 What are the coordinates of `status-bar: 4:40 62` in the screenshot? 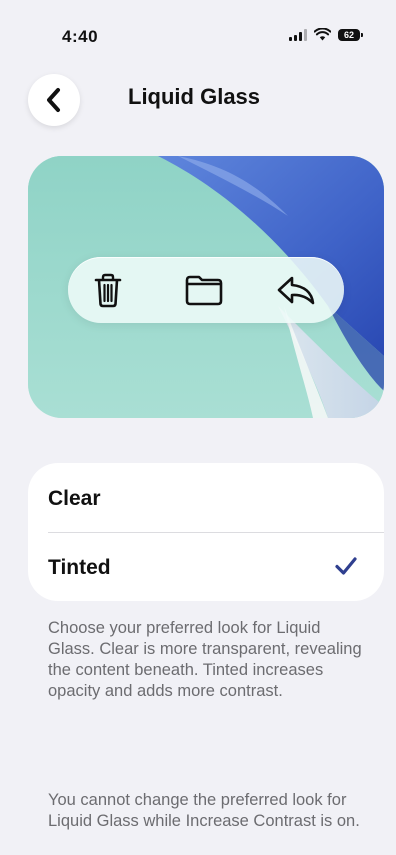 It's located at (198, 30).